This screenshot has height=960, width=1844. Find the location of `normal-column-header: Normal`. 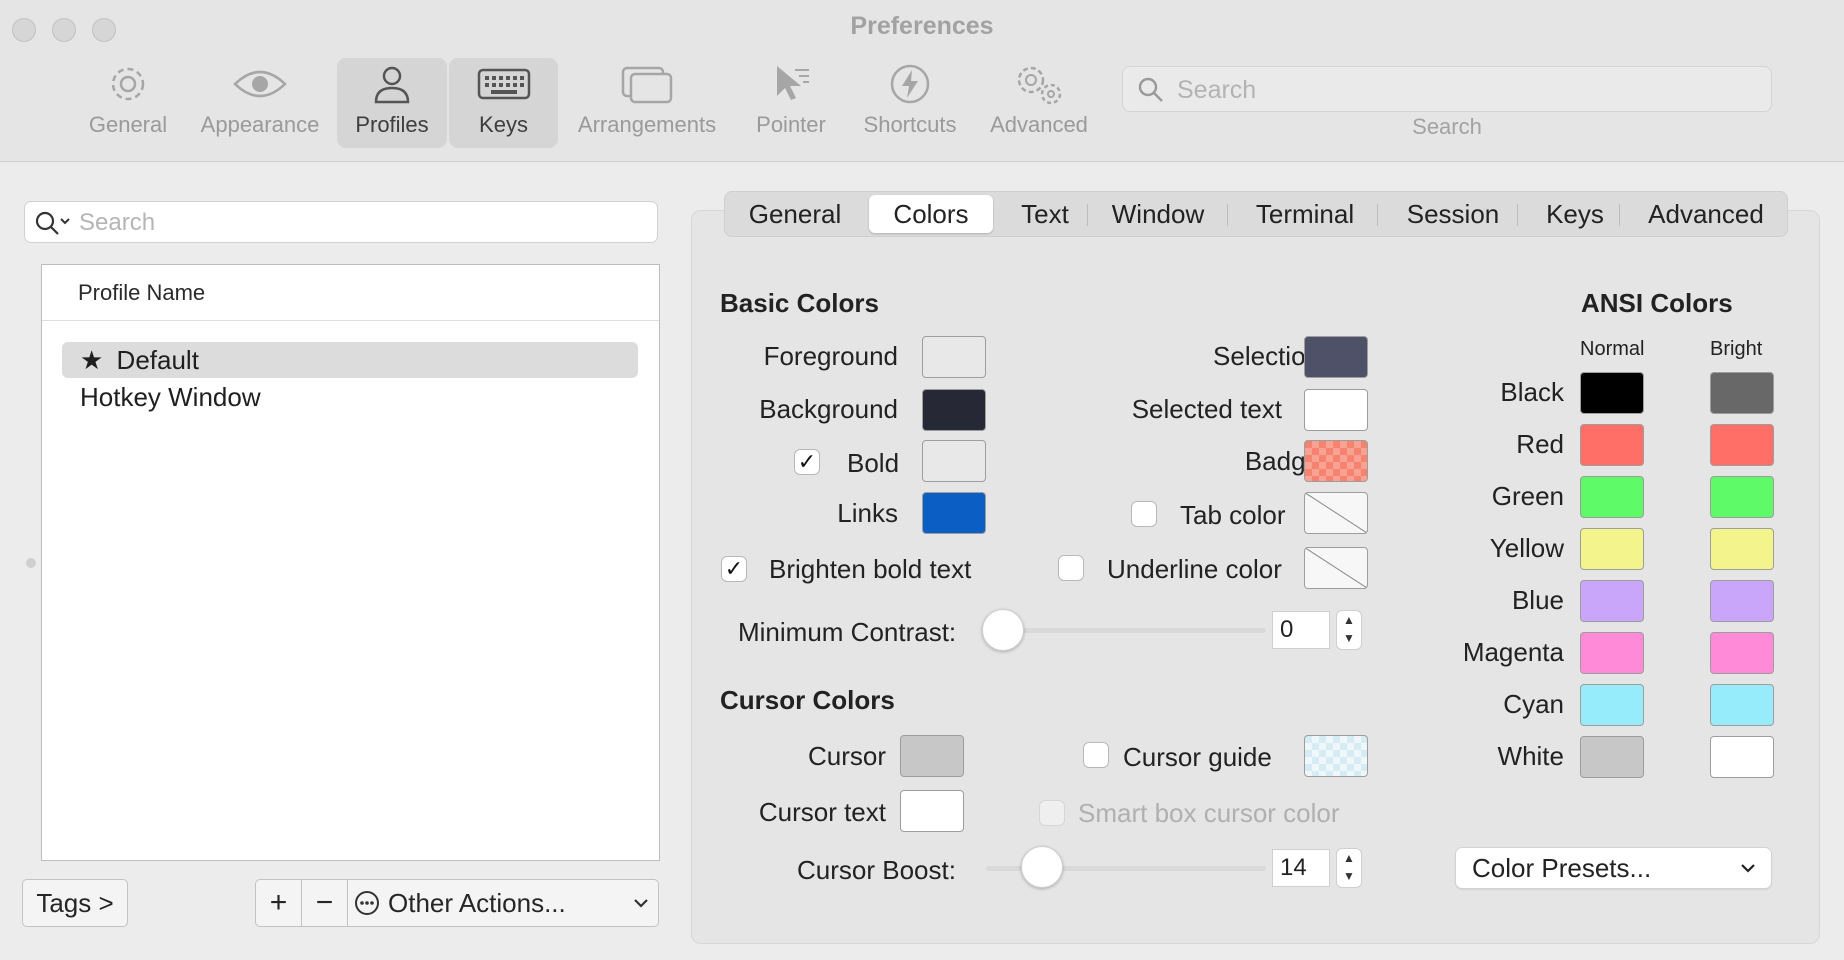

normal-column-header: Normal is located at coordinates (1612, 349).